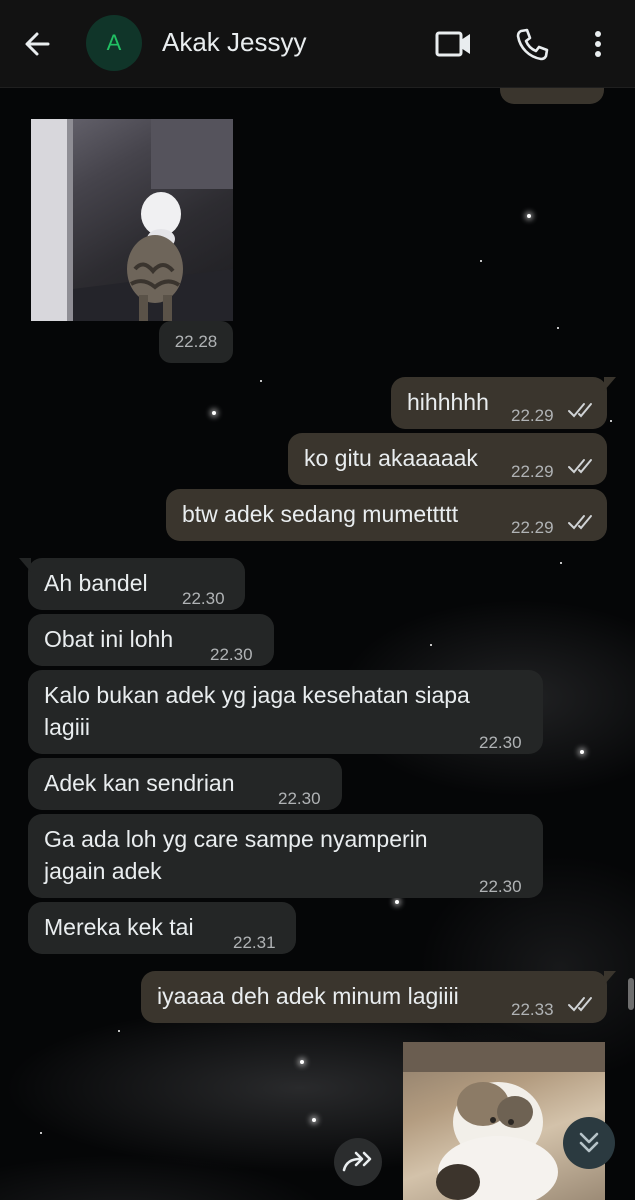 This screenshot has height=1200, width=635. What do you see at coordinates (317, 44) in the screenshot?
I see `chat-header: A Akak Jessyy` at bounding box center [317, 44].